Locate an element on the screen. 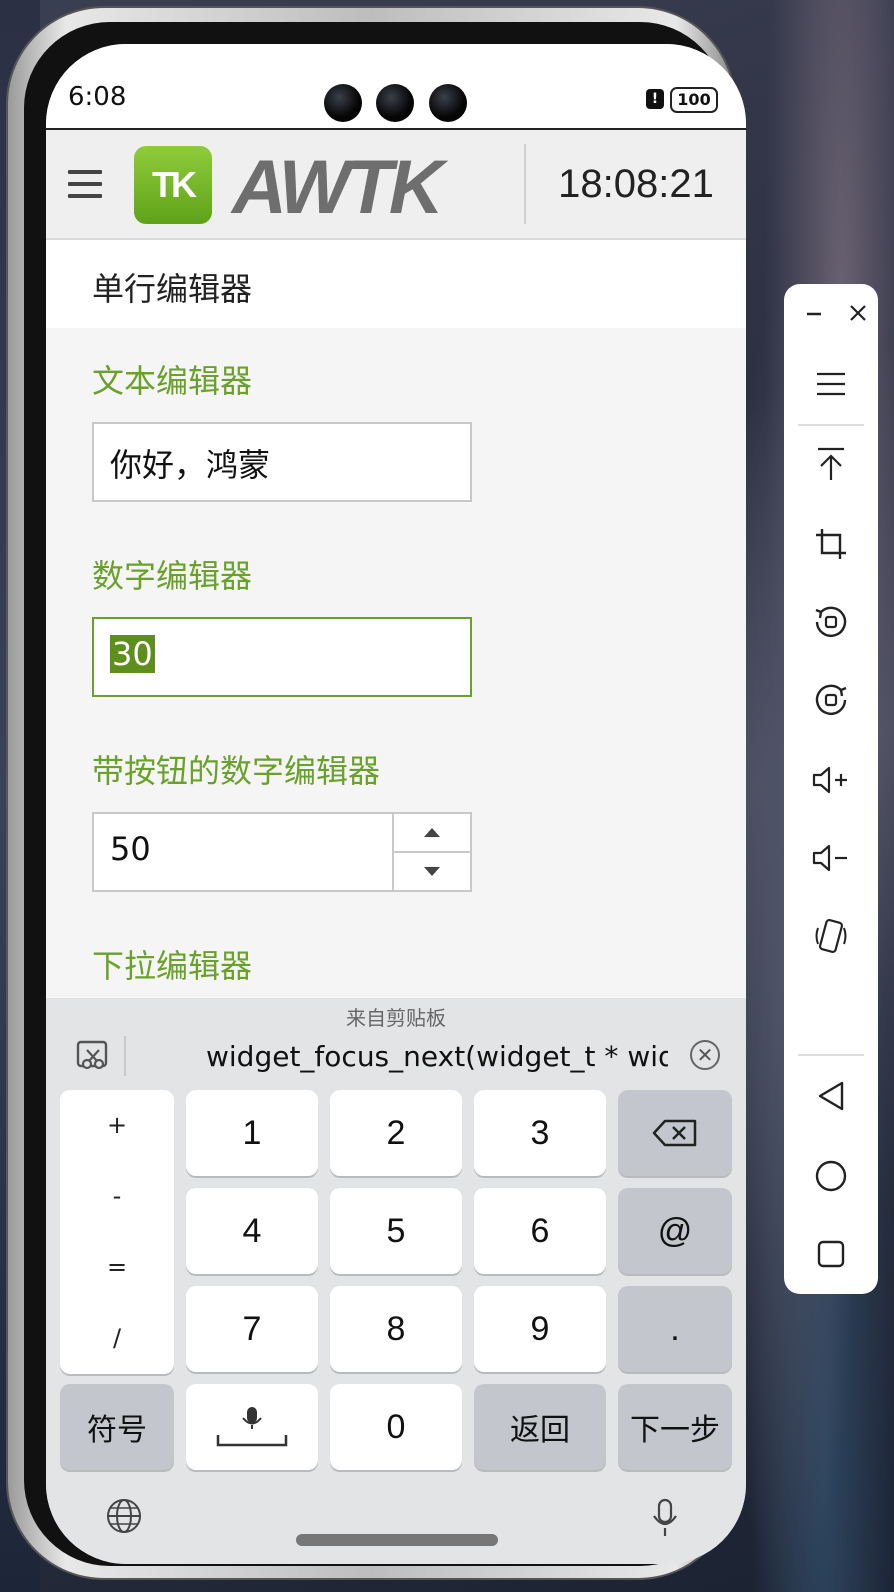 This screenshot has width=894, height=1592. key-6: 6 is located at coordinates (540, 1231).